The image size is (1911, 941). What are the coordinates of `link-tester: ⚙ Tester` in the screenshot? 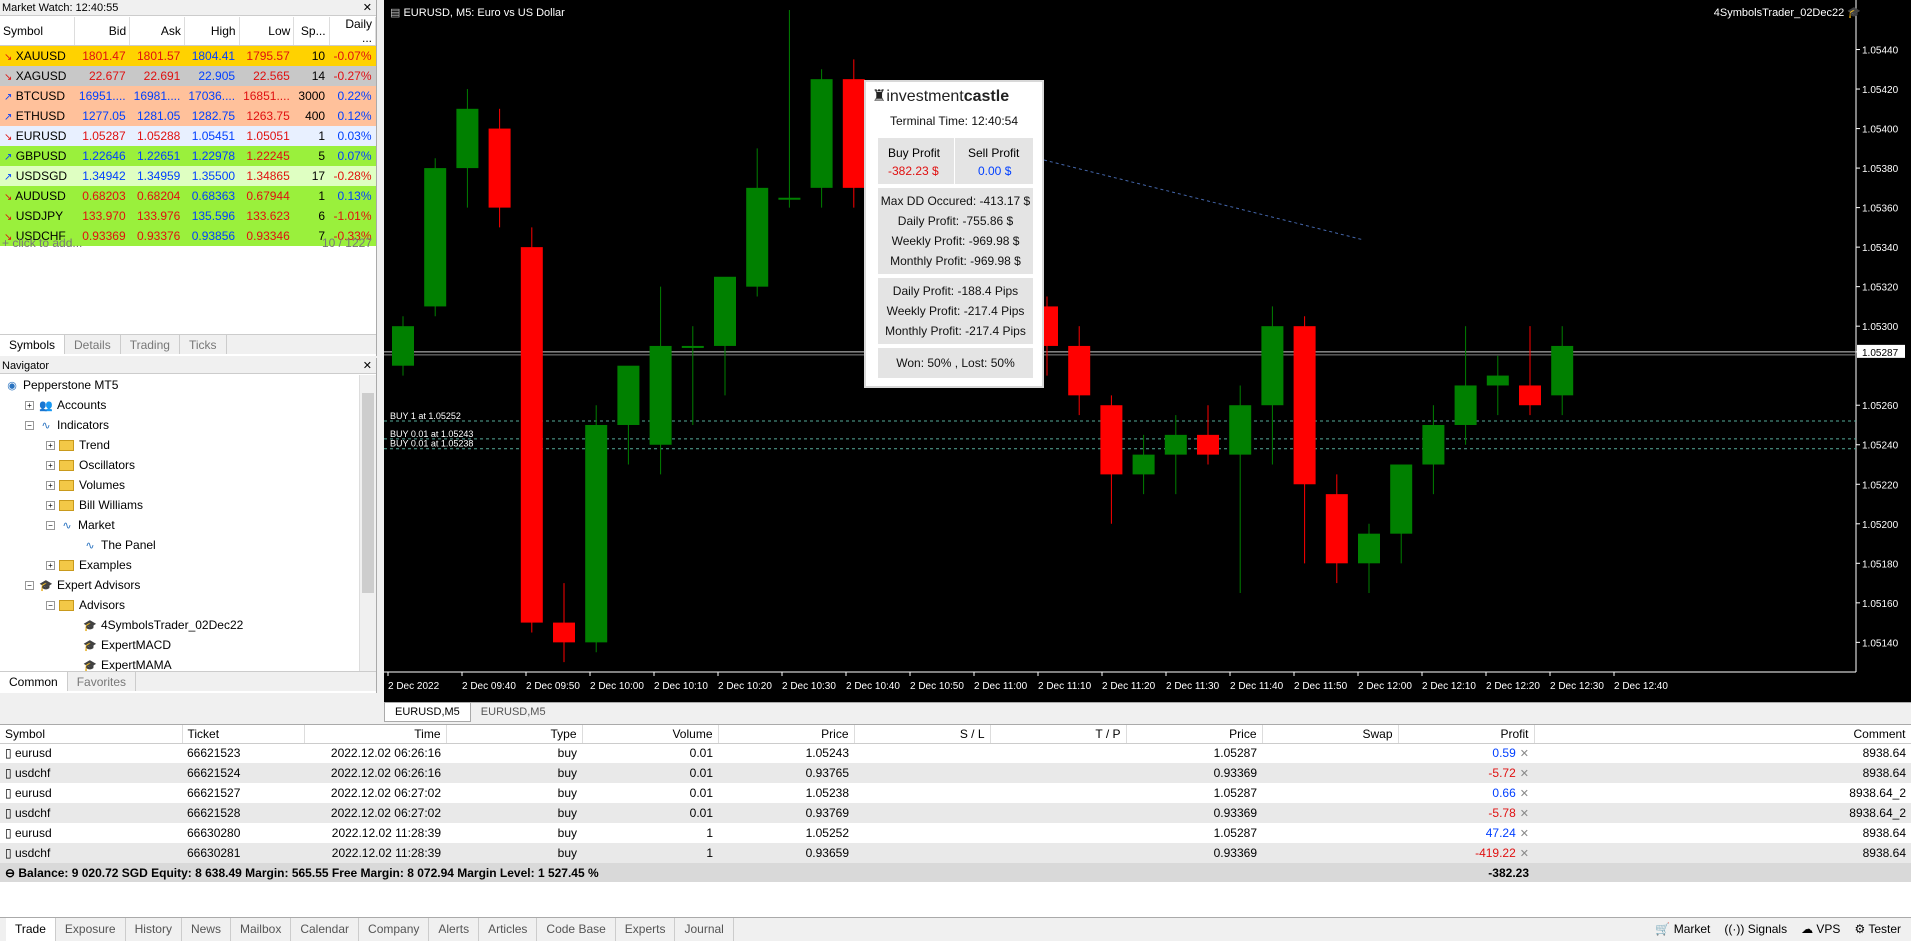 It's located at (1877, 929).